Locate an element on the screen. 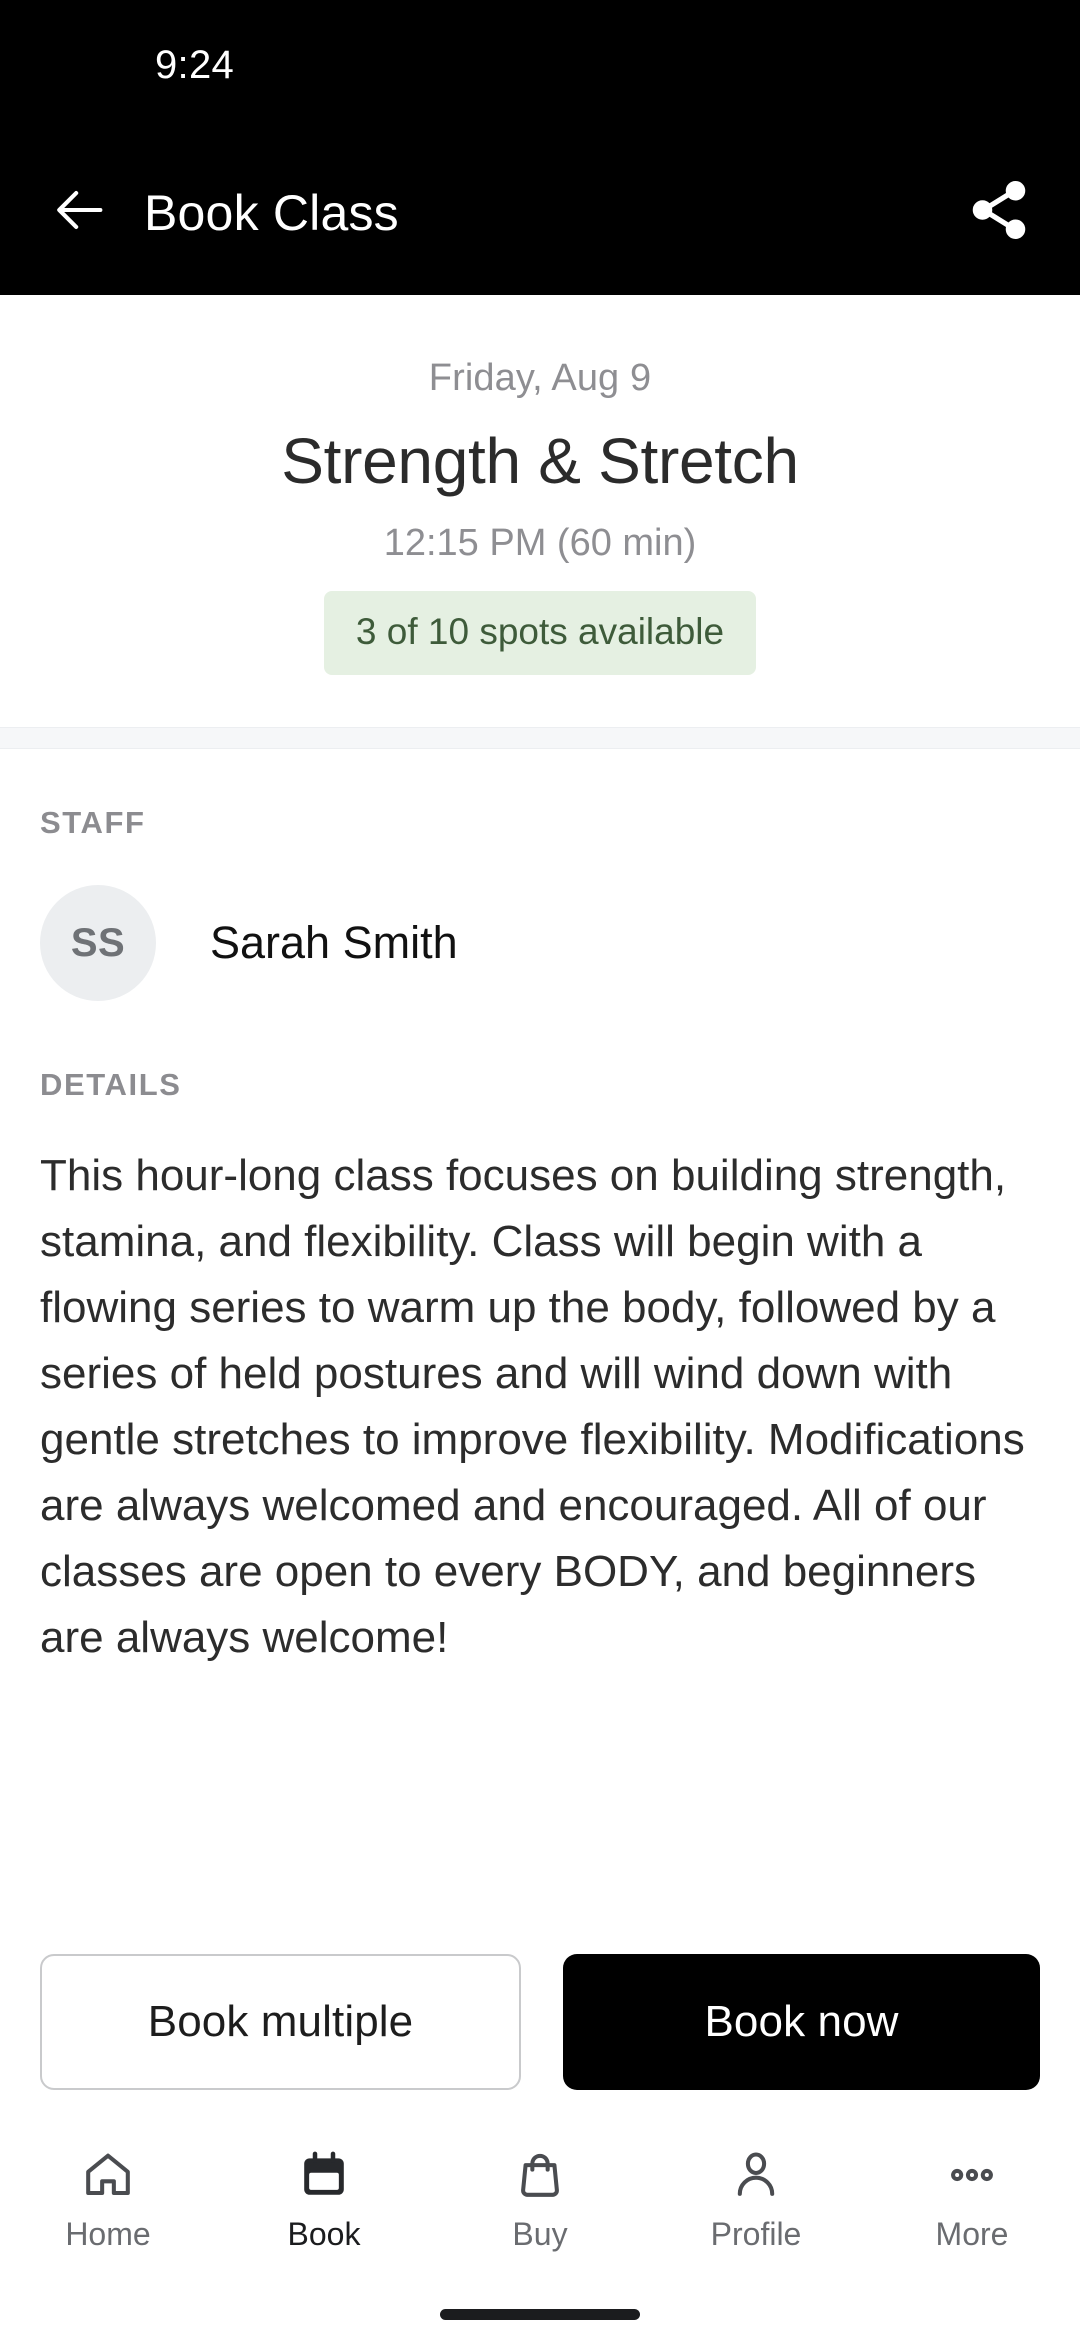  nav-label-home: Home is located at coordinates (108, 2234).